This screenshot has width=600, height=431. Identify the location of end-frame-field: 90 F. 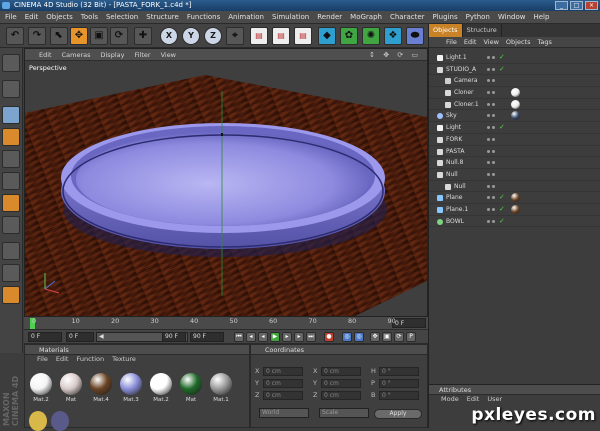
(207, 337).